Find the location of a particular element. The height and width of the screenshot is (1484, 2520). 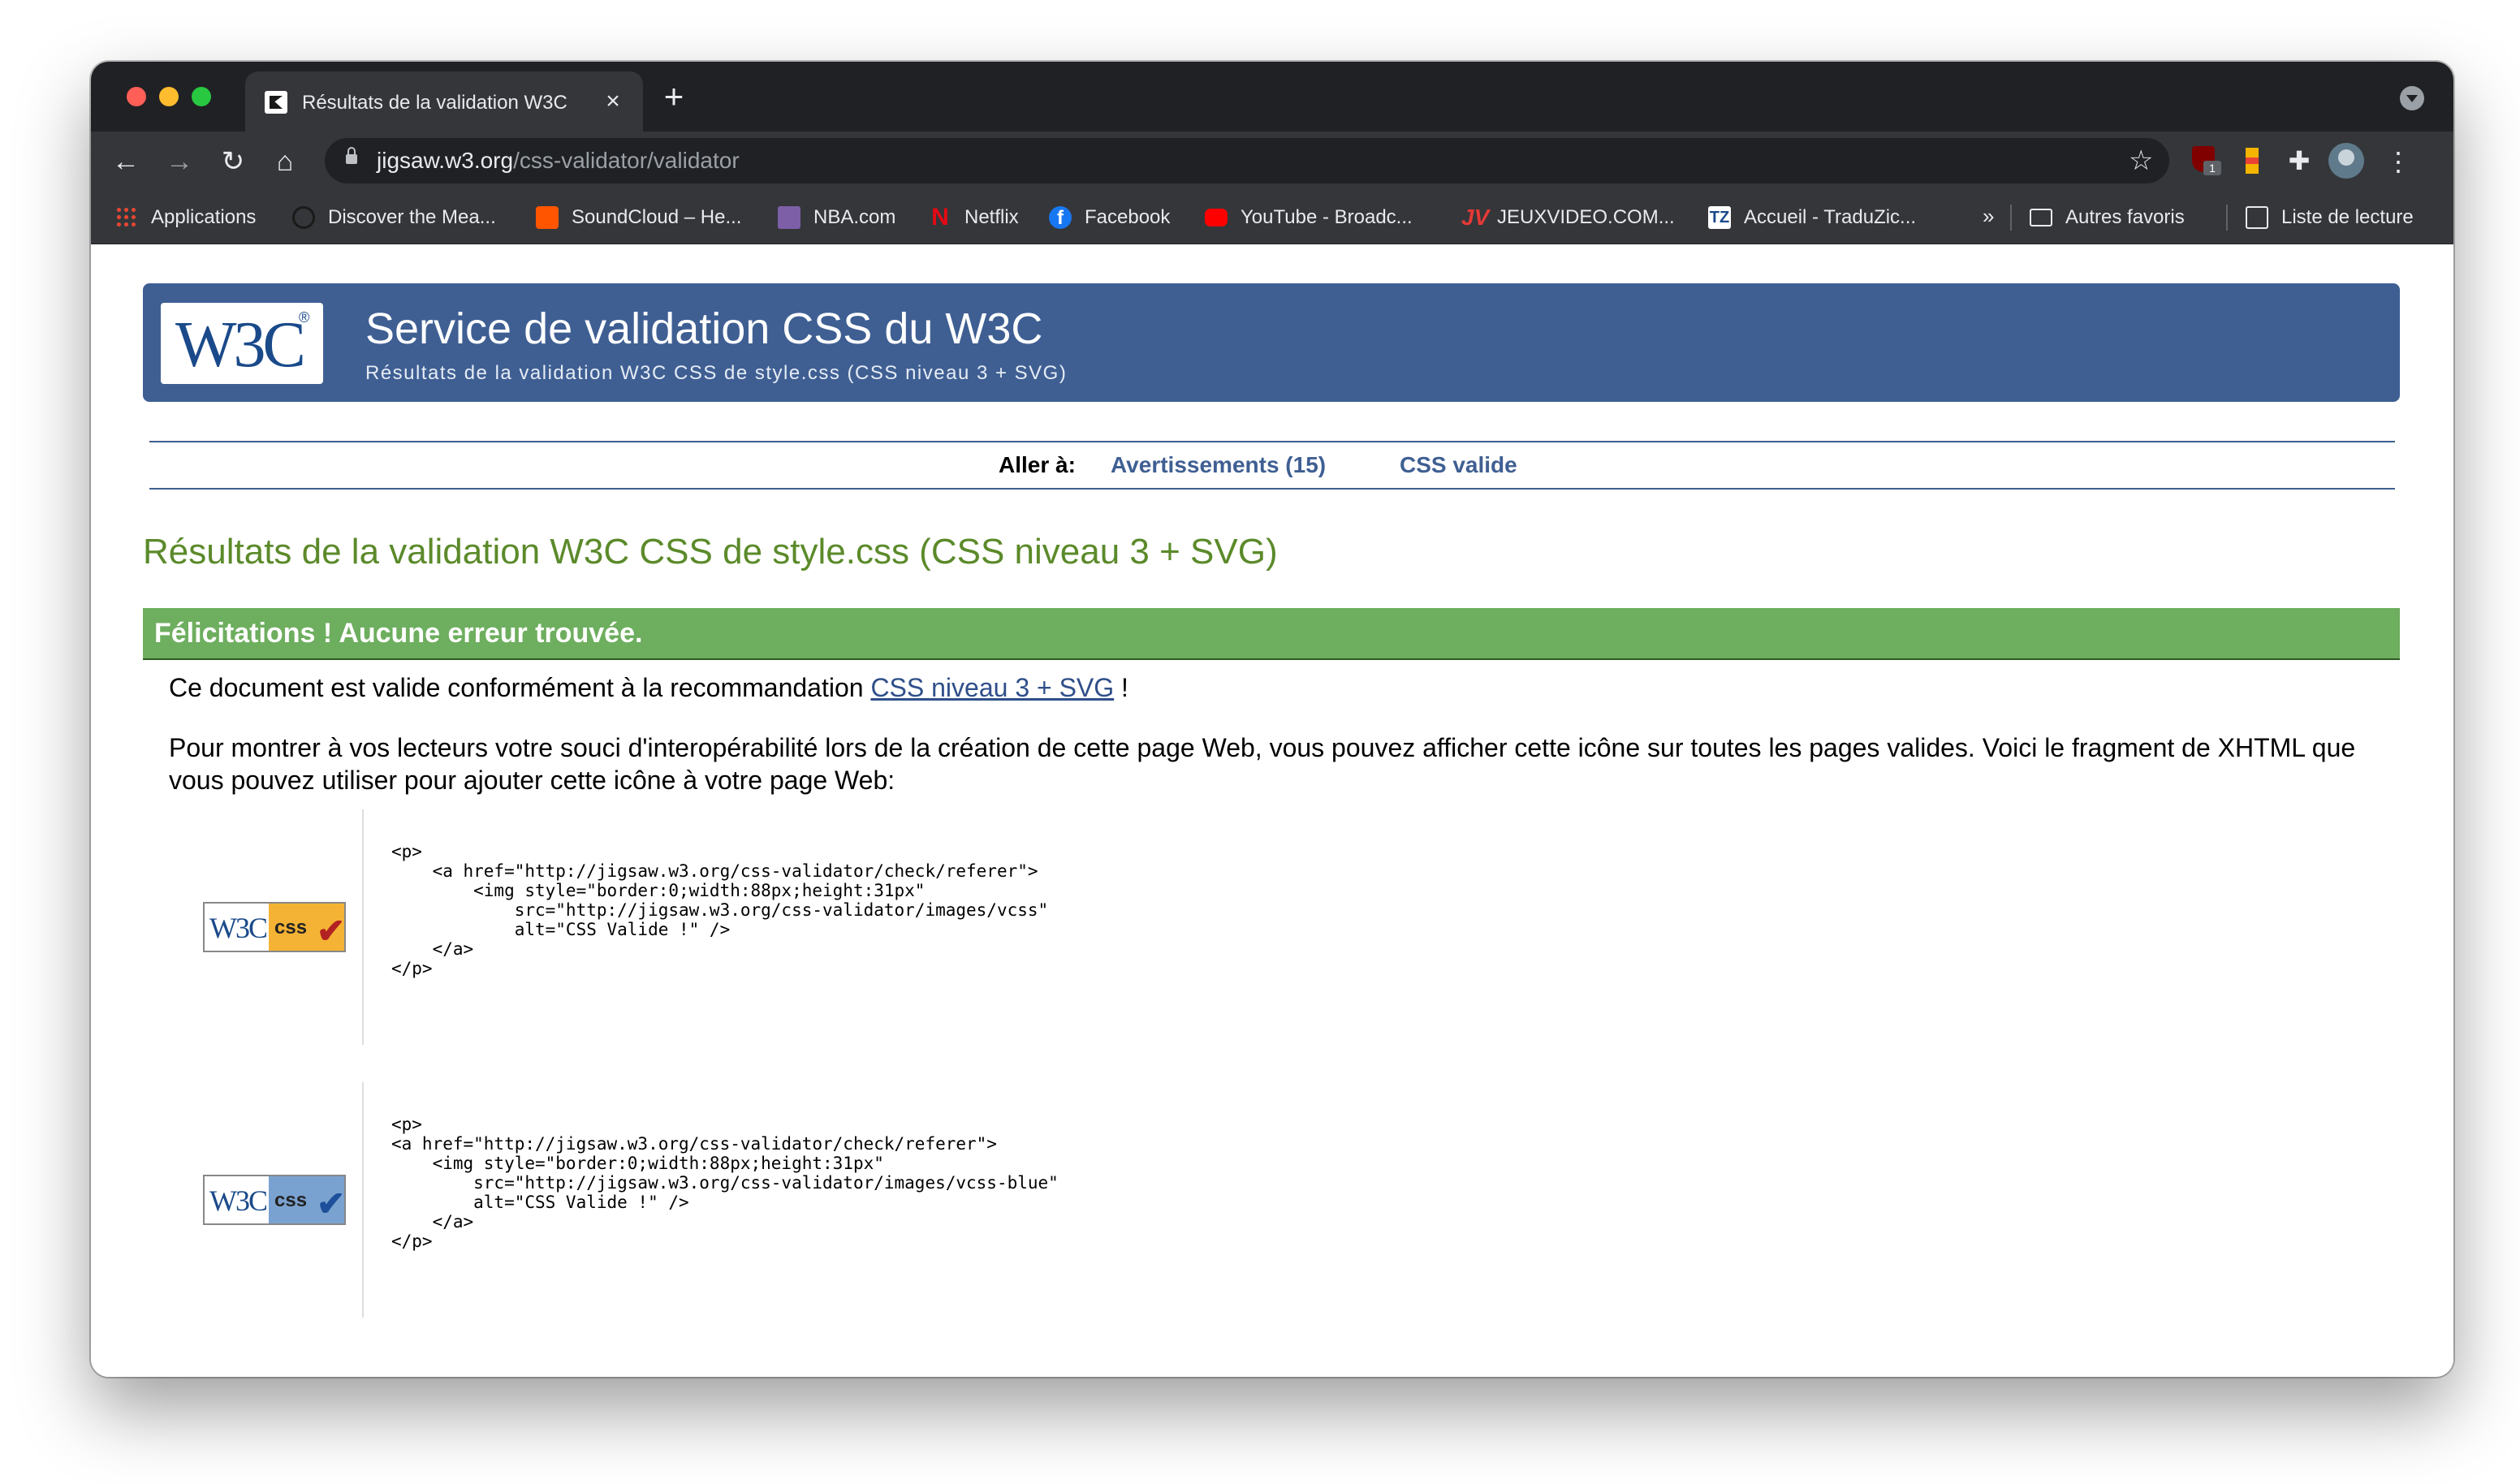

soundcloud-icon is located at coordinates (547, 218).